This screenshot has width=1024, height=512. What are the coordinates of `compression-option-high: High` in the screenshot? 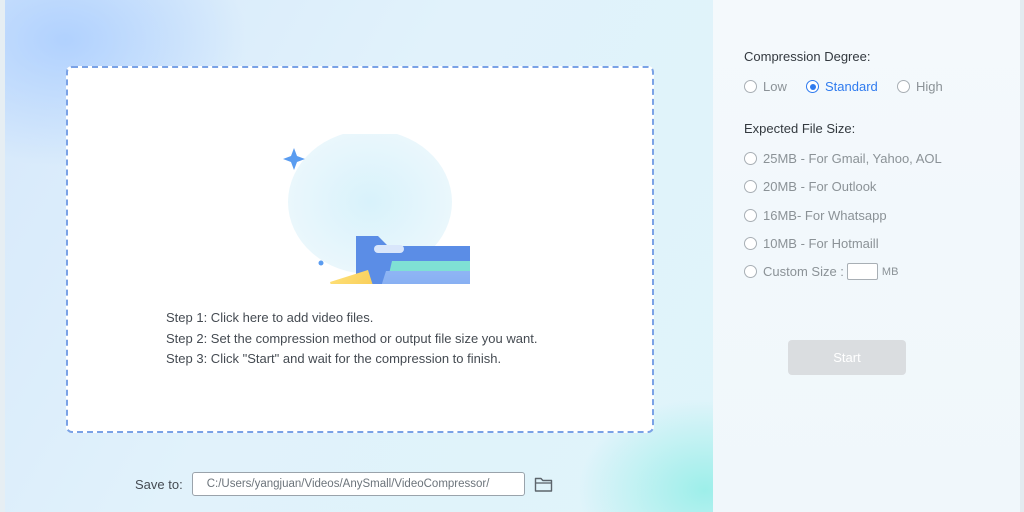 It's located at (920, 86).